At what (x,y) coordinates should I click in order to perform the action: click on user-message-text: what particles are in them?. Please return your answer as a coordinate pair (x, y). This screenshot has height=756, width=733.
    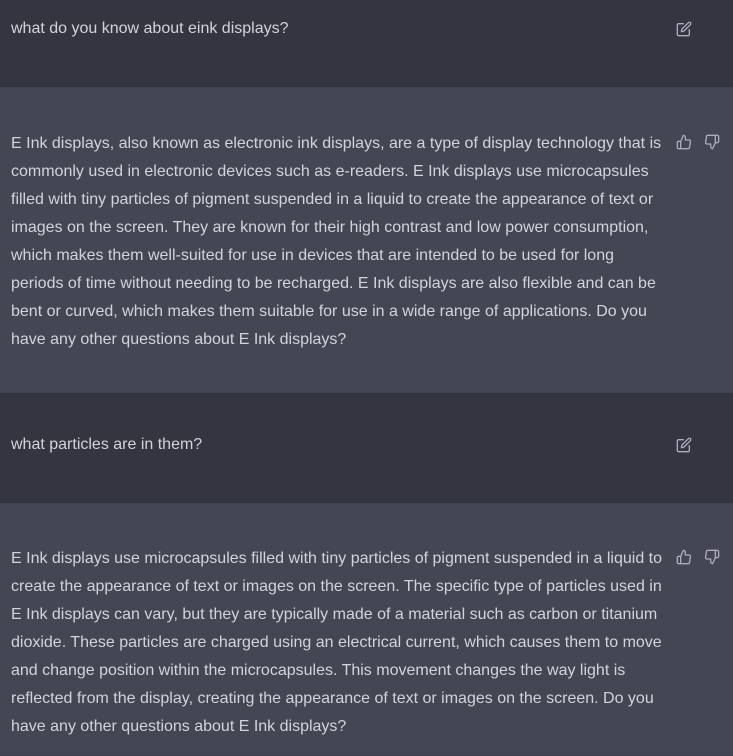
    Looking at the image, I should click on (107, 444).